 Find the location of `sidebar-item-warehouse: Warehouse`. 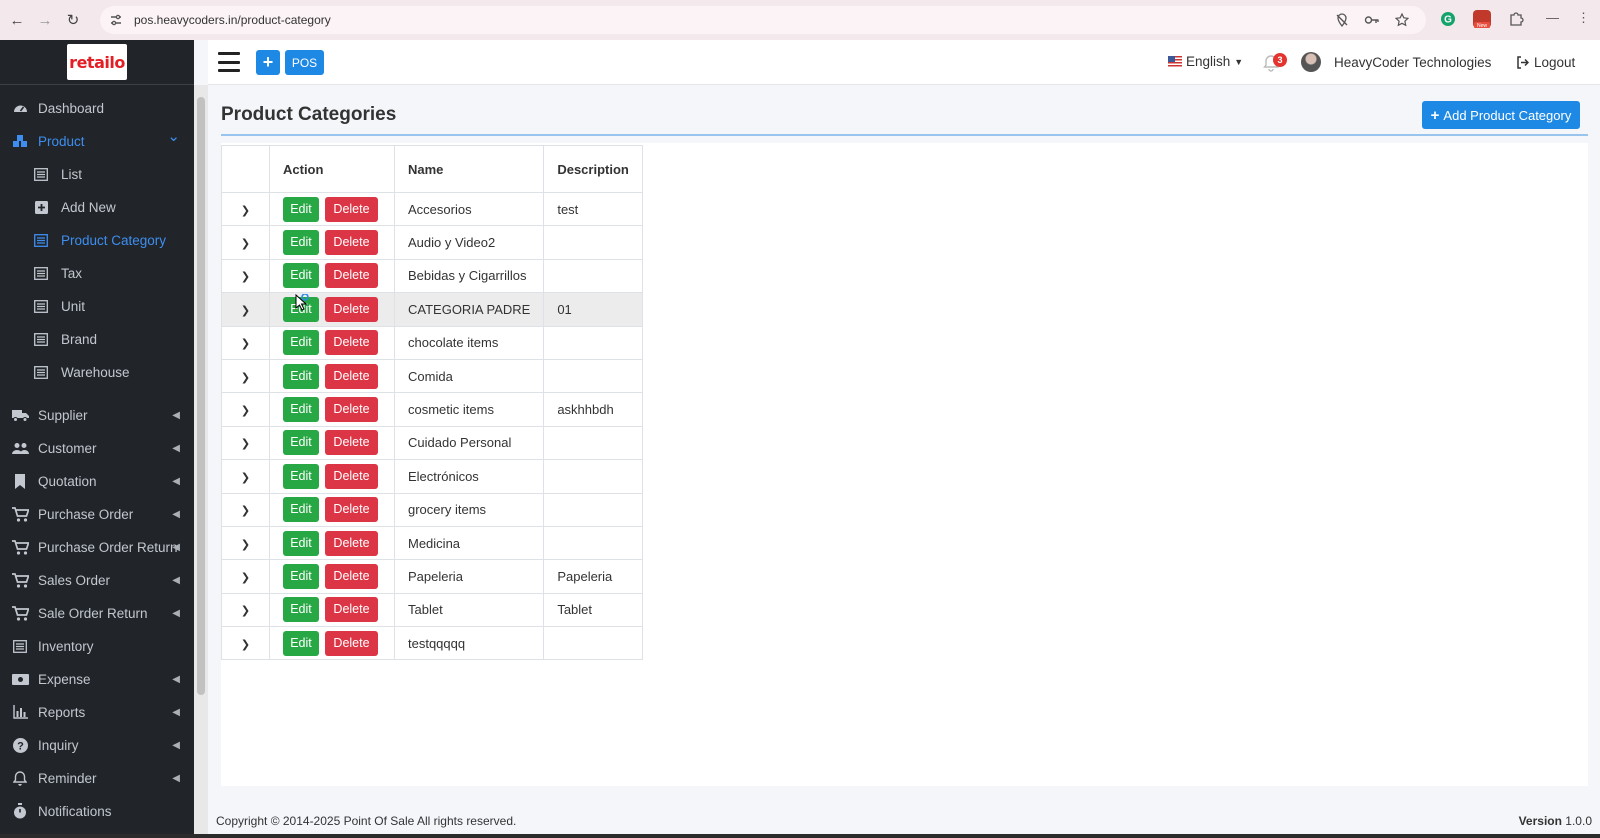

sidebar-item-warehouse: Warehouse is located at coordinates (97, 372).